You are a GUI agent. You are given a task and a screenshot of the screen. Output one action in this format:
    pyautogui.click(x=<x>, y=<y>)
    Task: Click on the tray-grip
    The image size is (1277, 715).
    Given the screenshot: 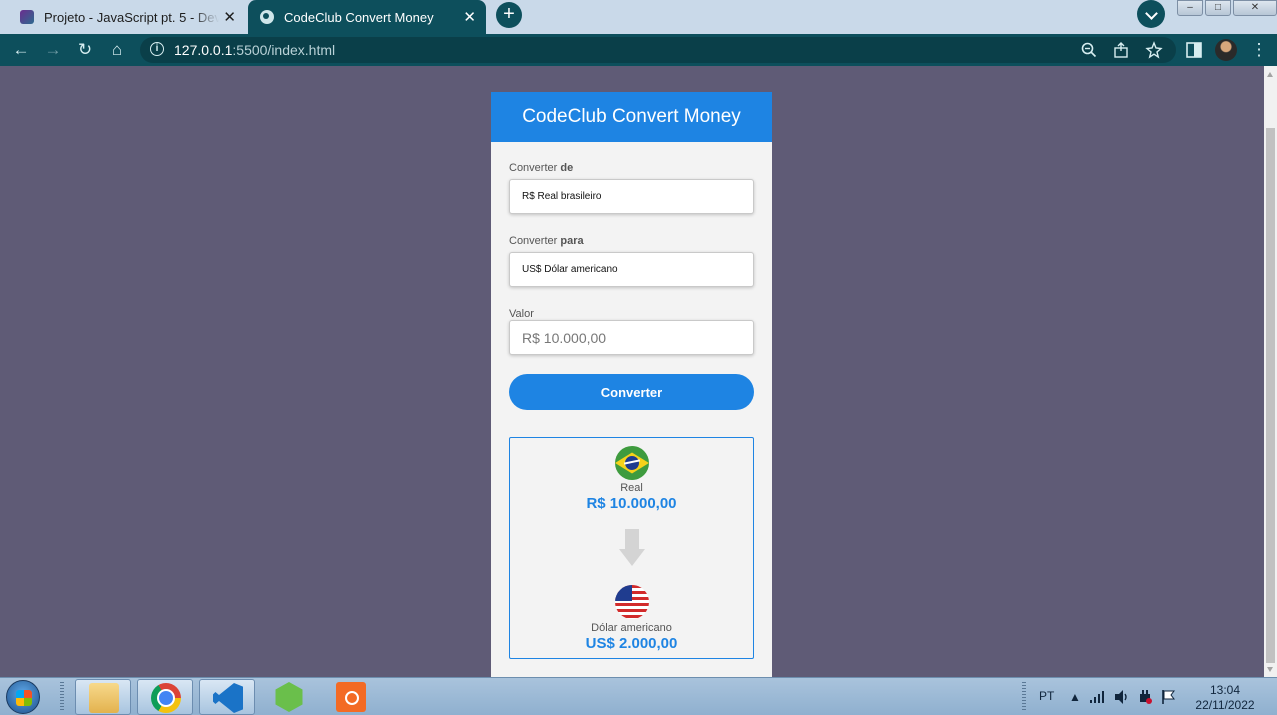 What is the action you would take?
    pyautogui.click(x=1024, y=697)
    